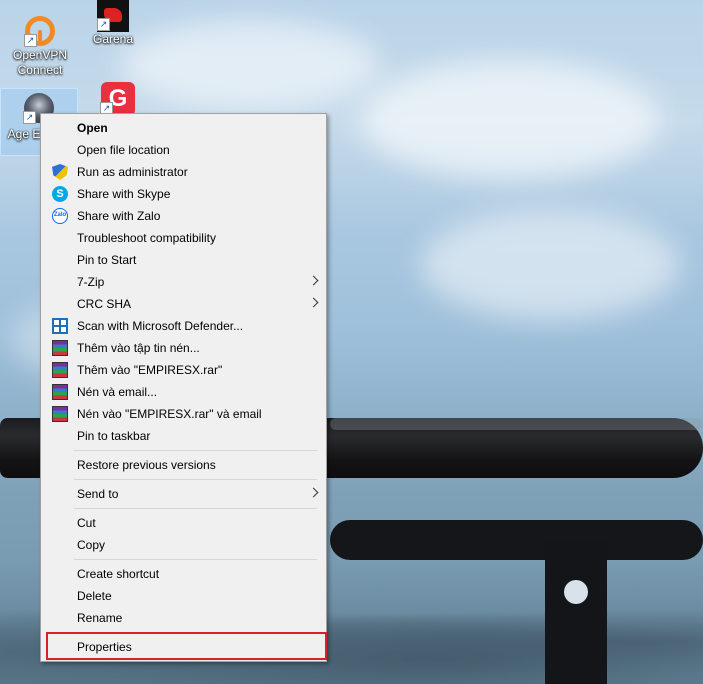 Image resolution: width=703 pixels, height=684 pixels. What do you see at coordinates (104, 304) in the screenshot?
I see `menu-item-label: CRC SHA` at bounding box center [104, 304].